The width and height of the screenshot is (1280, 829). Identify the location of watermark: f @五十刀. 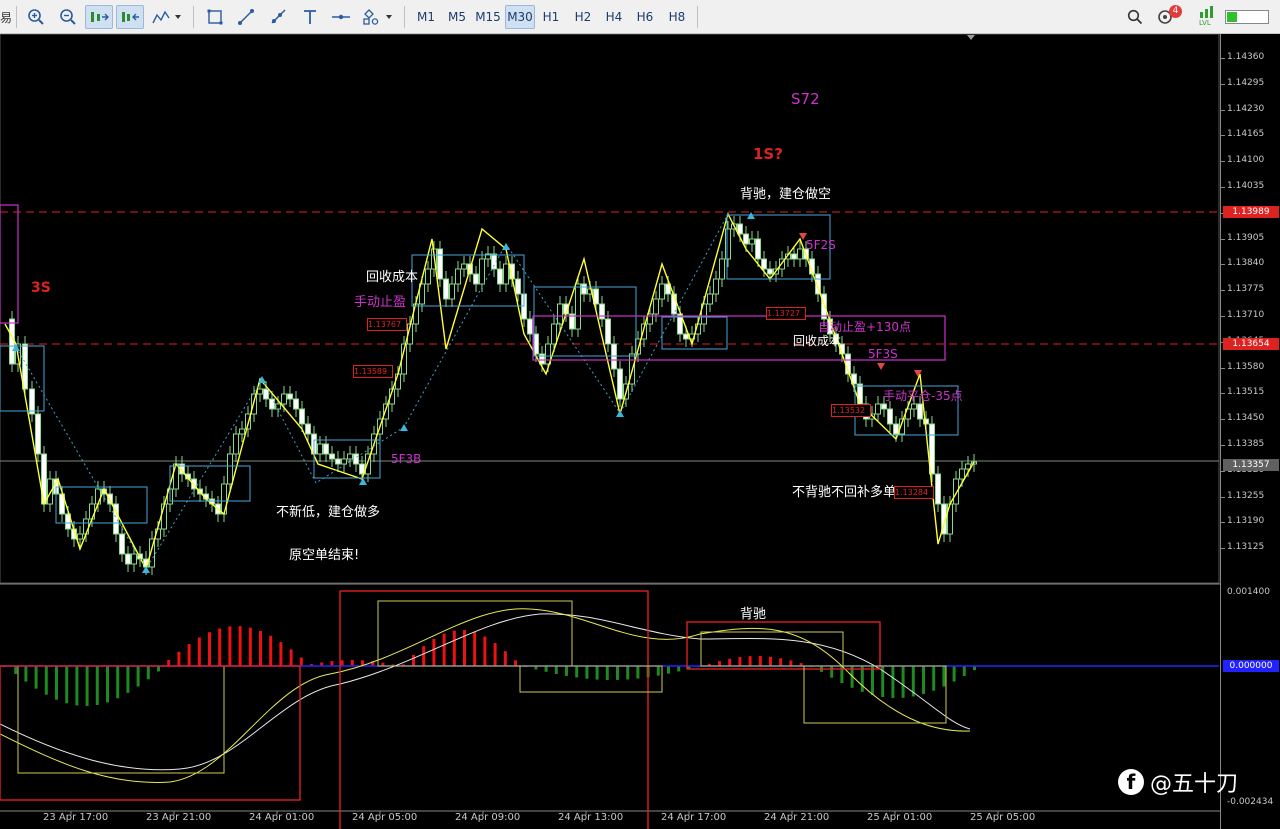
(1178, 782).